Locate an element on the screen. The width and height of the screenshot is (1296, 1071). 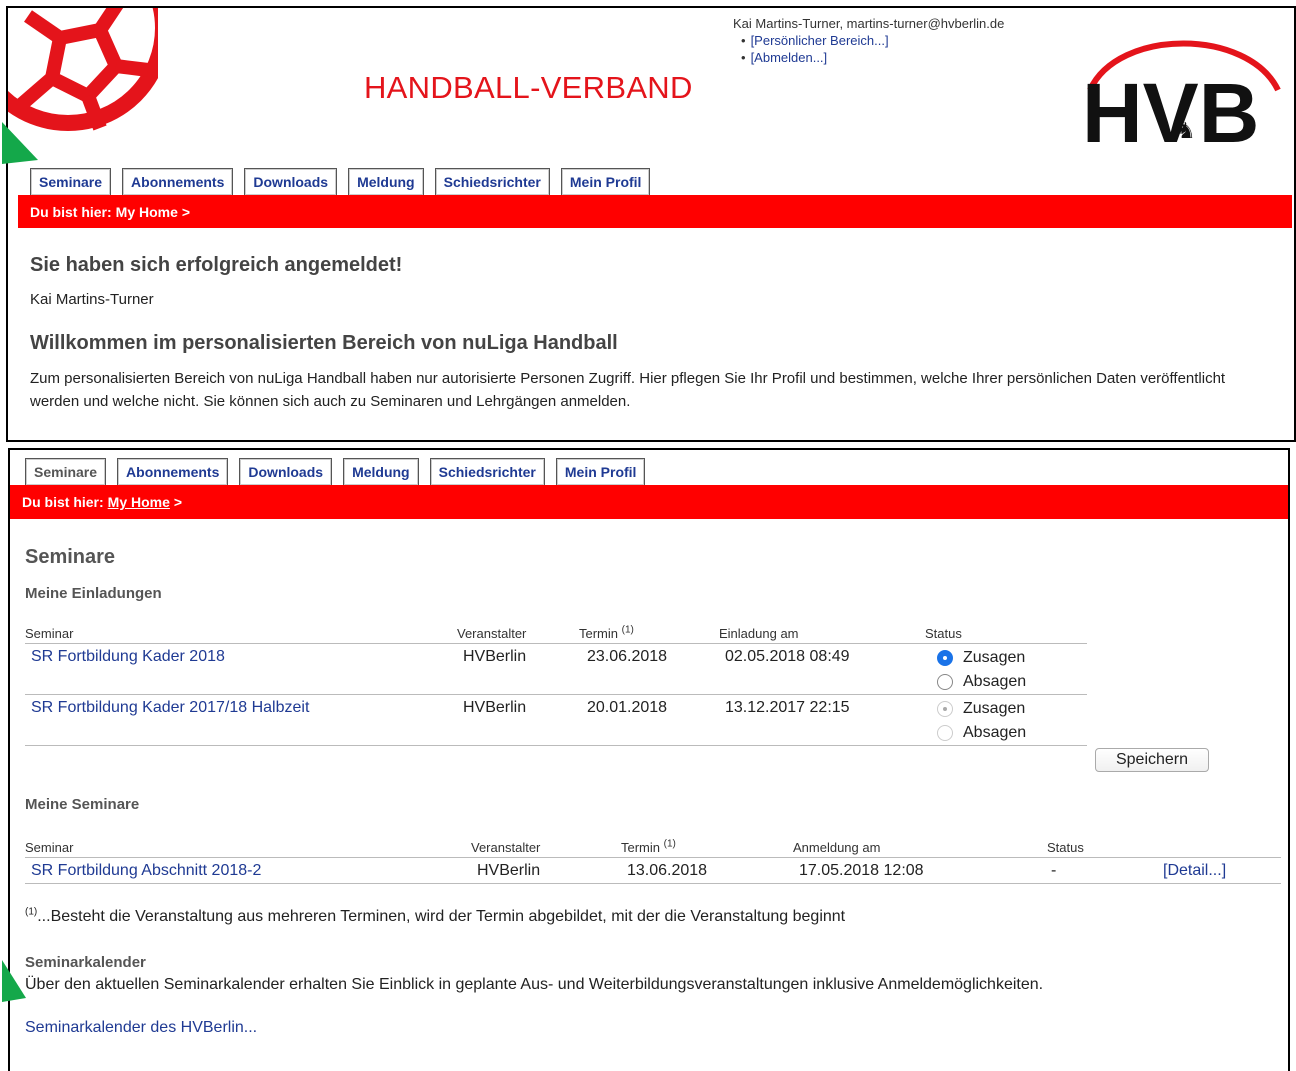
registered-cell: 17.05.2018 12:08 is located at coordinates (920, 870).